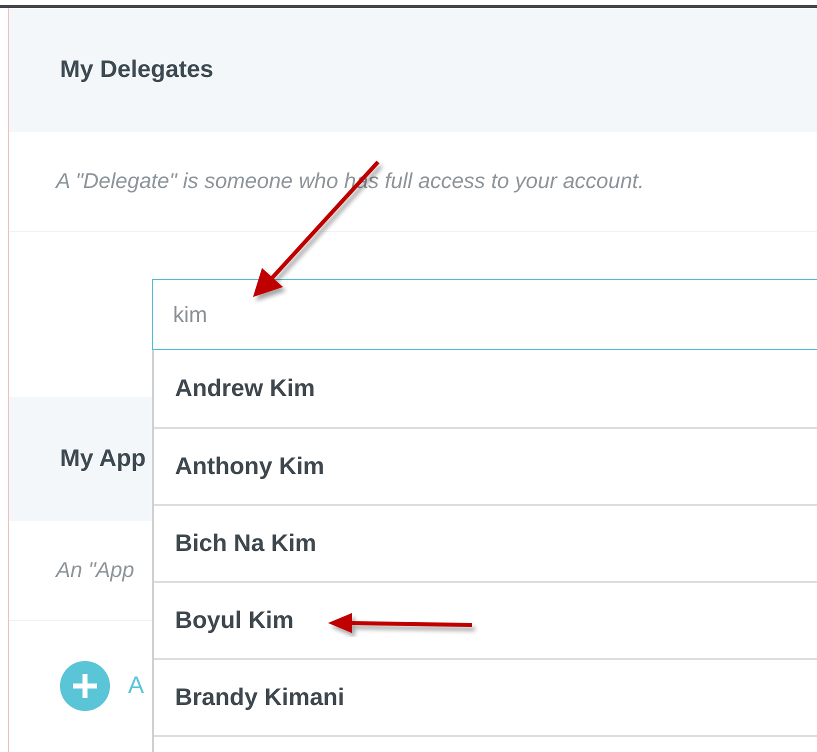 The width and height of the screenshot is (817, 752). Describe the element at coordinates (137, 70) in the screenshot. I see `section-title: My Delegates` at that location.